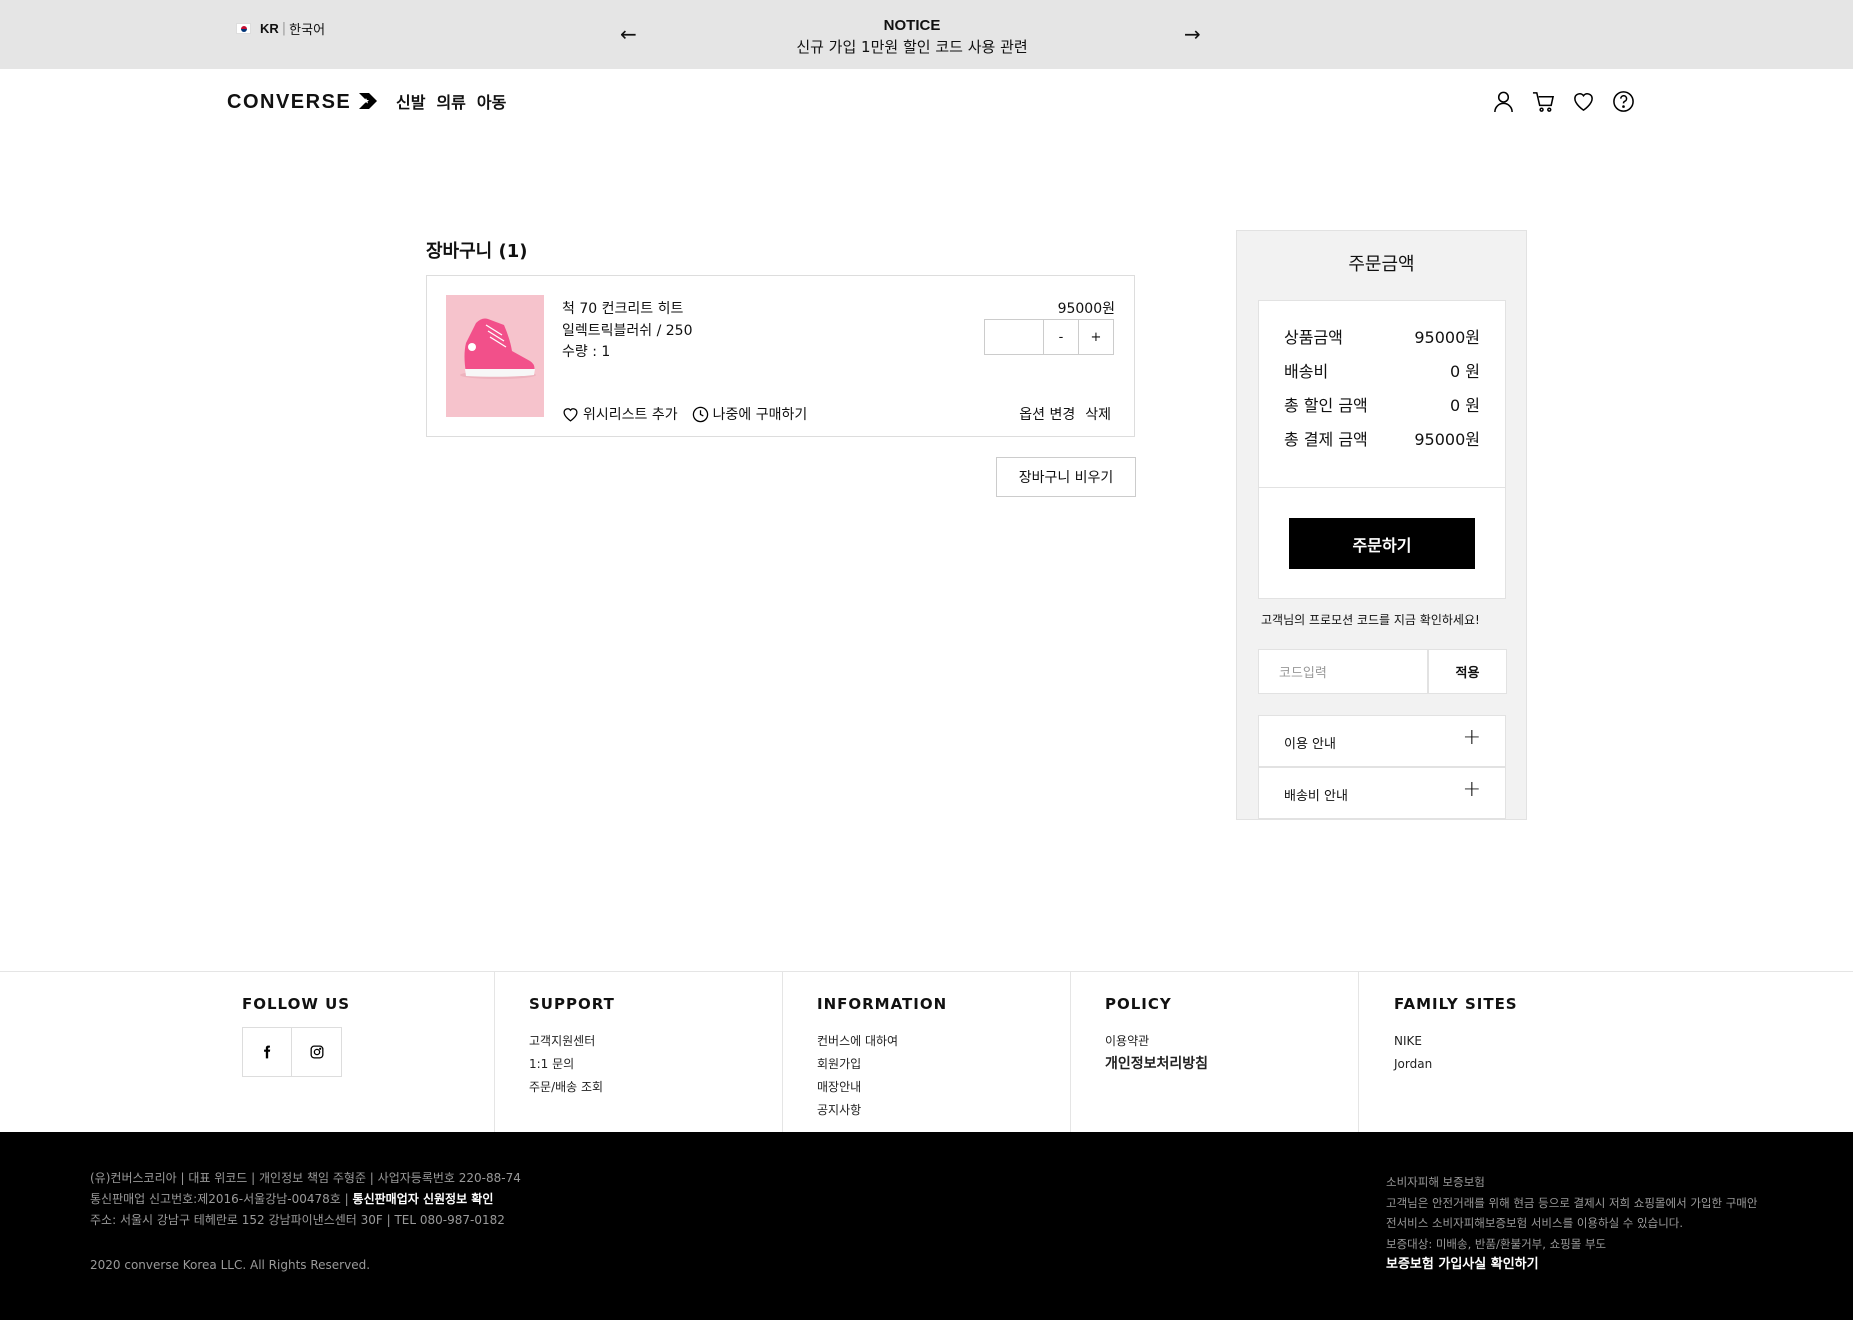 The width and height of the screenshot is (1853, 1320). What do you see at coordinates (639, 1052) in the screenshot?
I see `footer-col-support: SUPPORT 고객지원센터 1:1 문의 주문/배송 조회` at bounding box center [639, 1052].